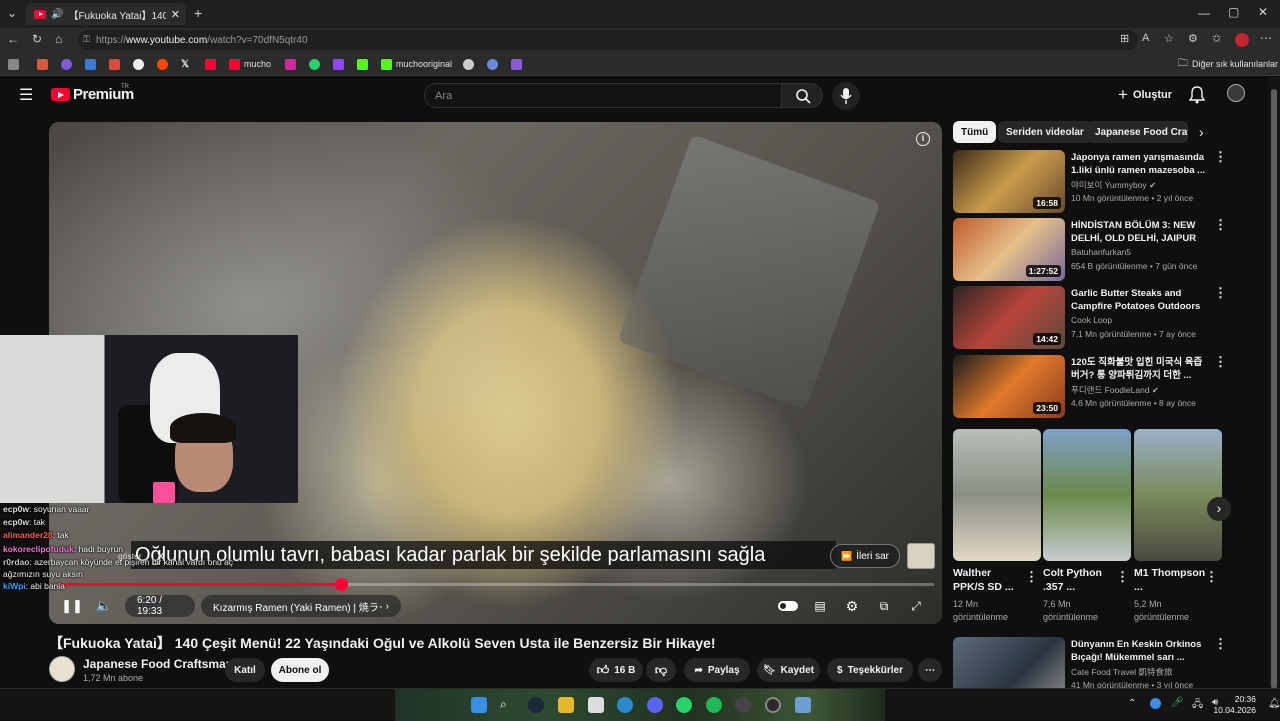 This screenshot has width=1280, height=721. Describe the element at coordinates (300, 670) in the screenshot. I see `subscribe-button: Abone ol` at that location.